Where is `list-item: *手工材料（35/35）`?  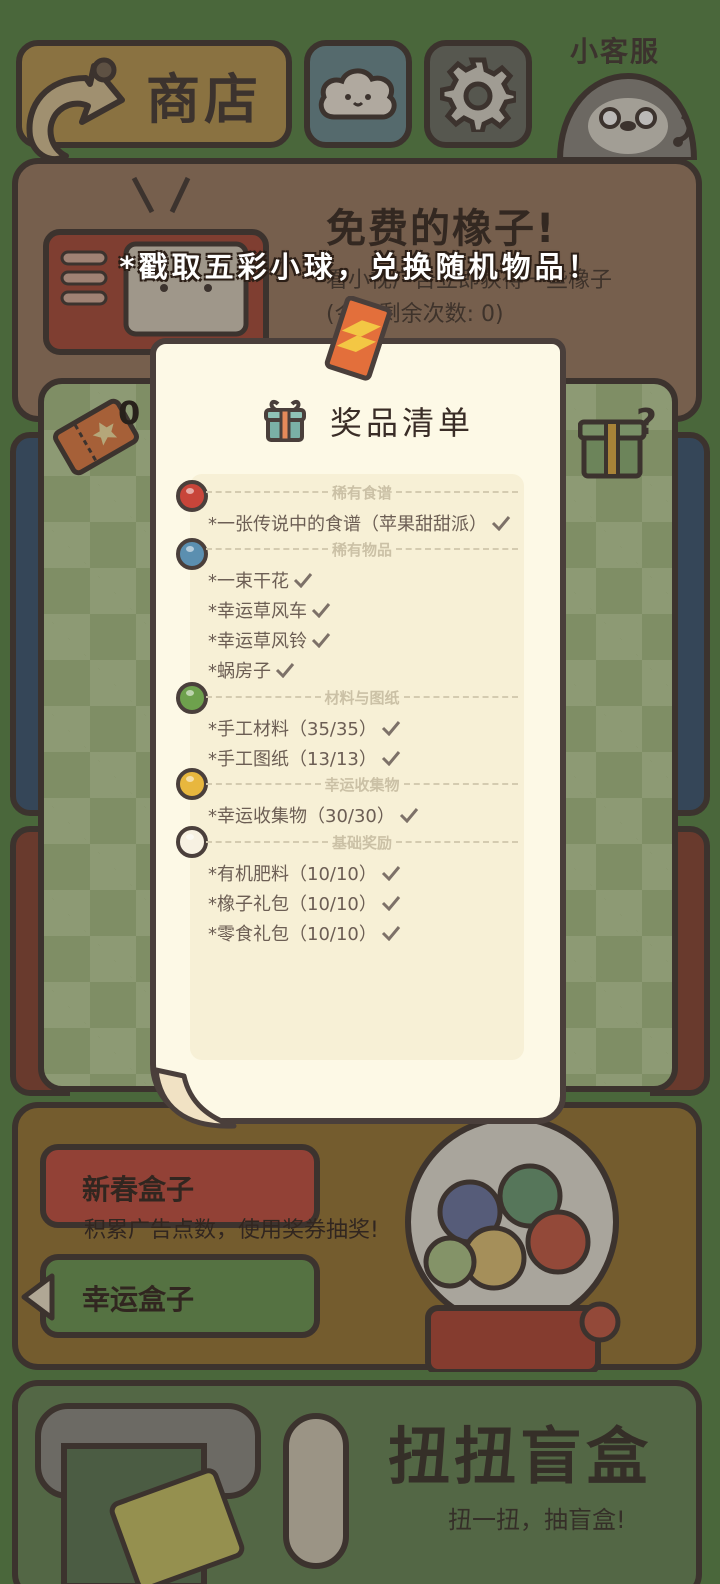 list-item: *手工材料（35/35） is located at coordinates (304, 728).